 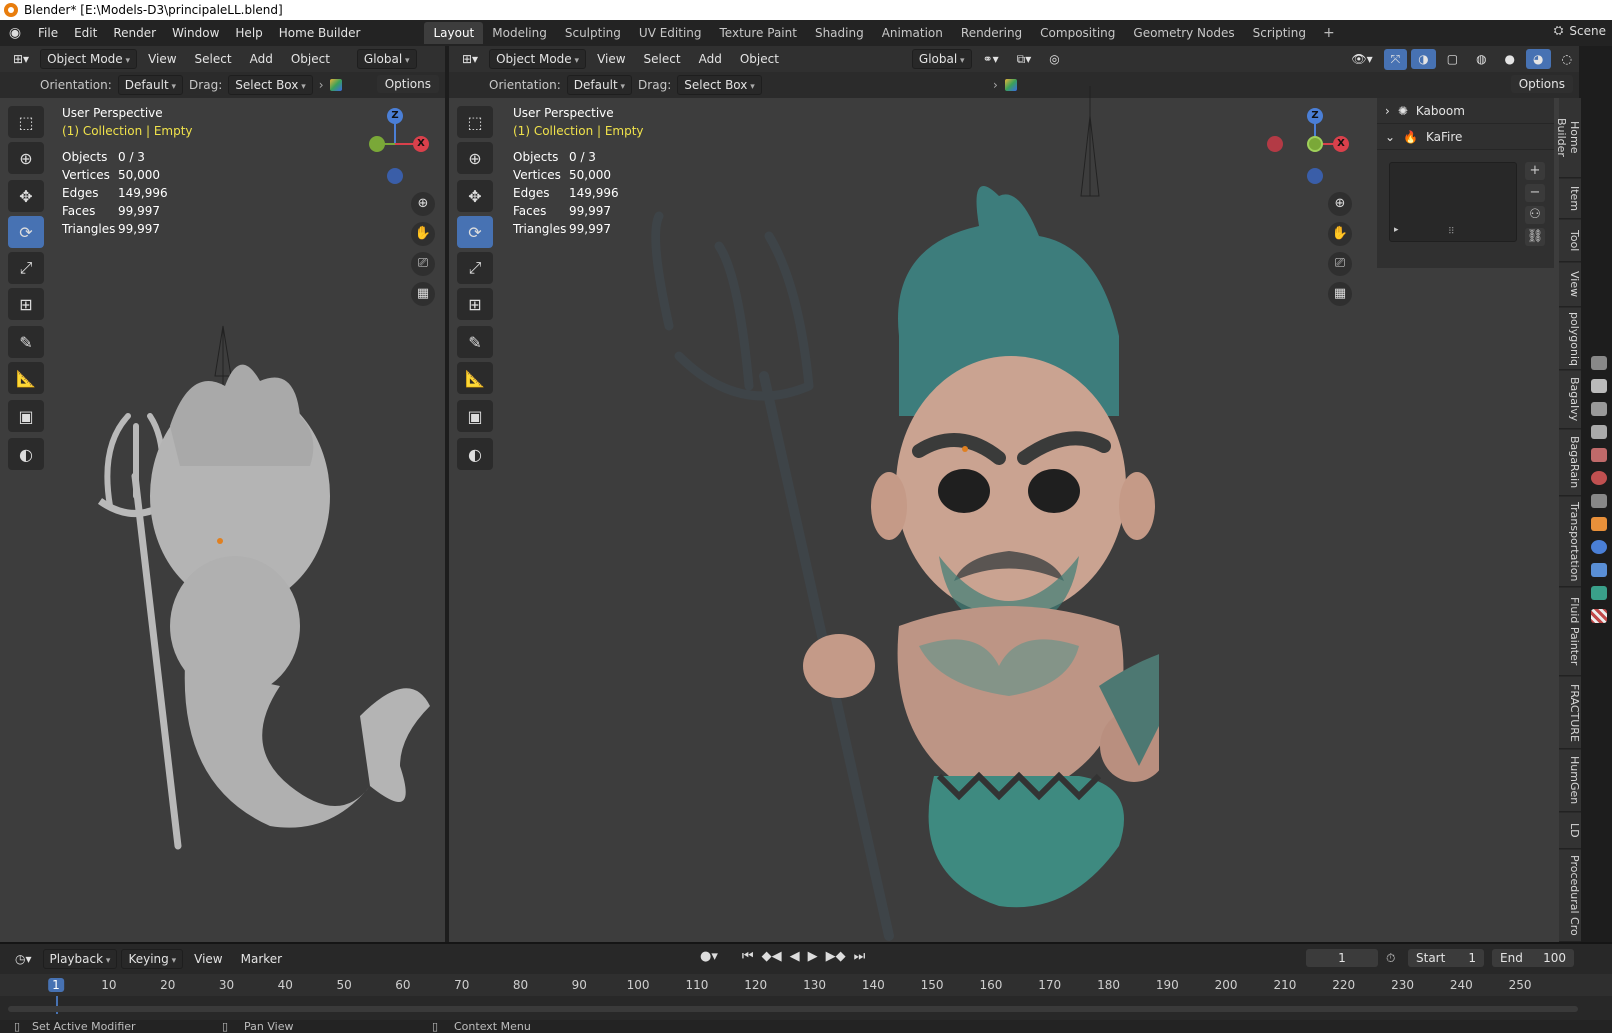 What do you see at coordinates (1599, 409) in the screenshot?
I see `output-properties-icon` at bounding box center [1599, 409].